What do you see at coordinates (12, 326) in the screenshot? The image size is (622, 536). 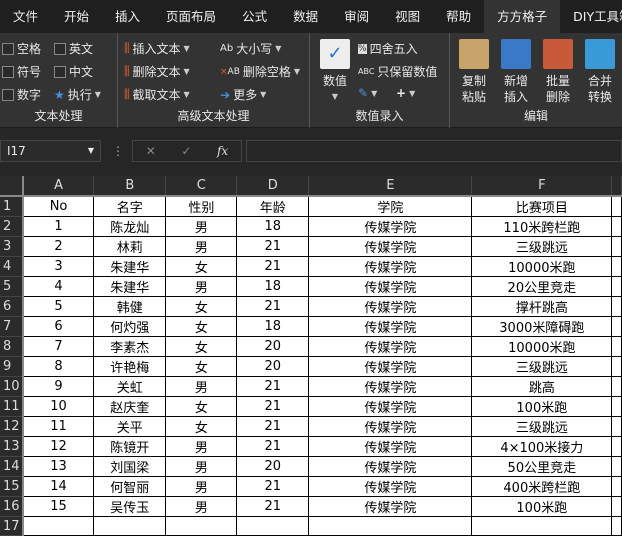 I see `row-header: 7` at bounding box center [12, 326].